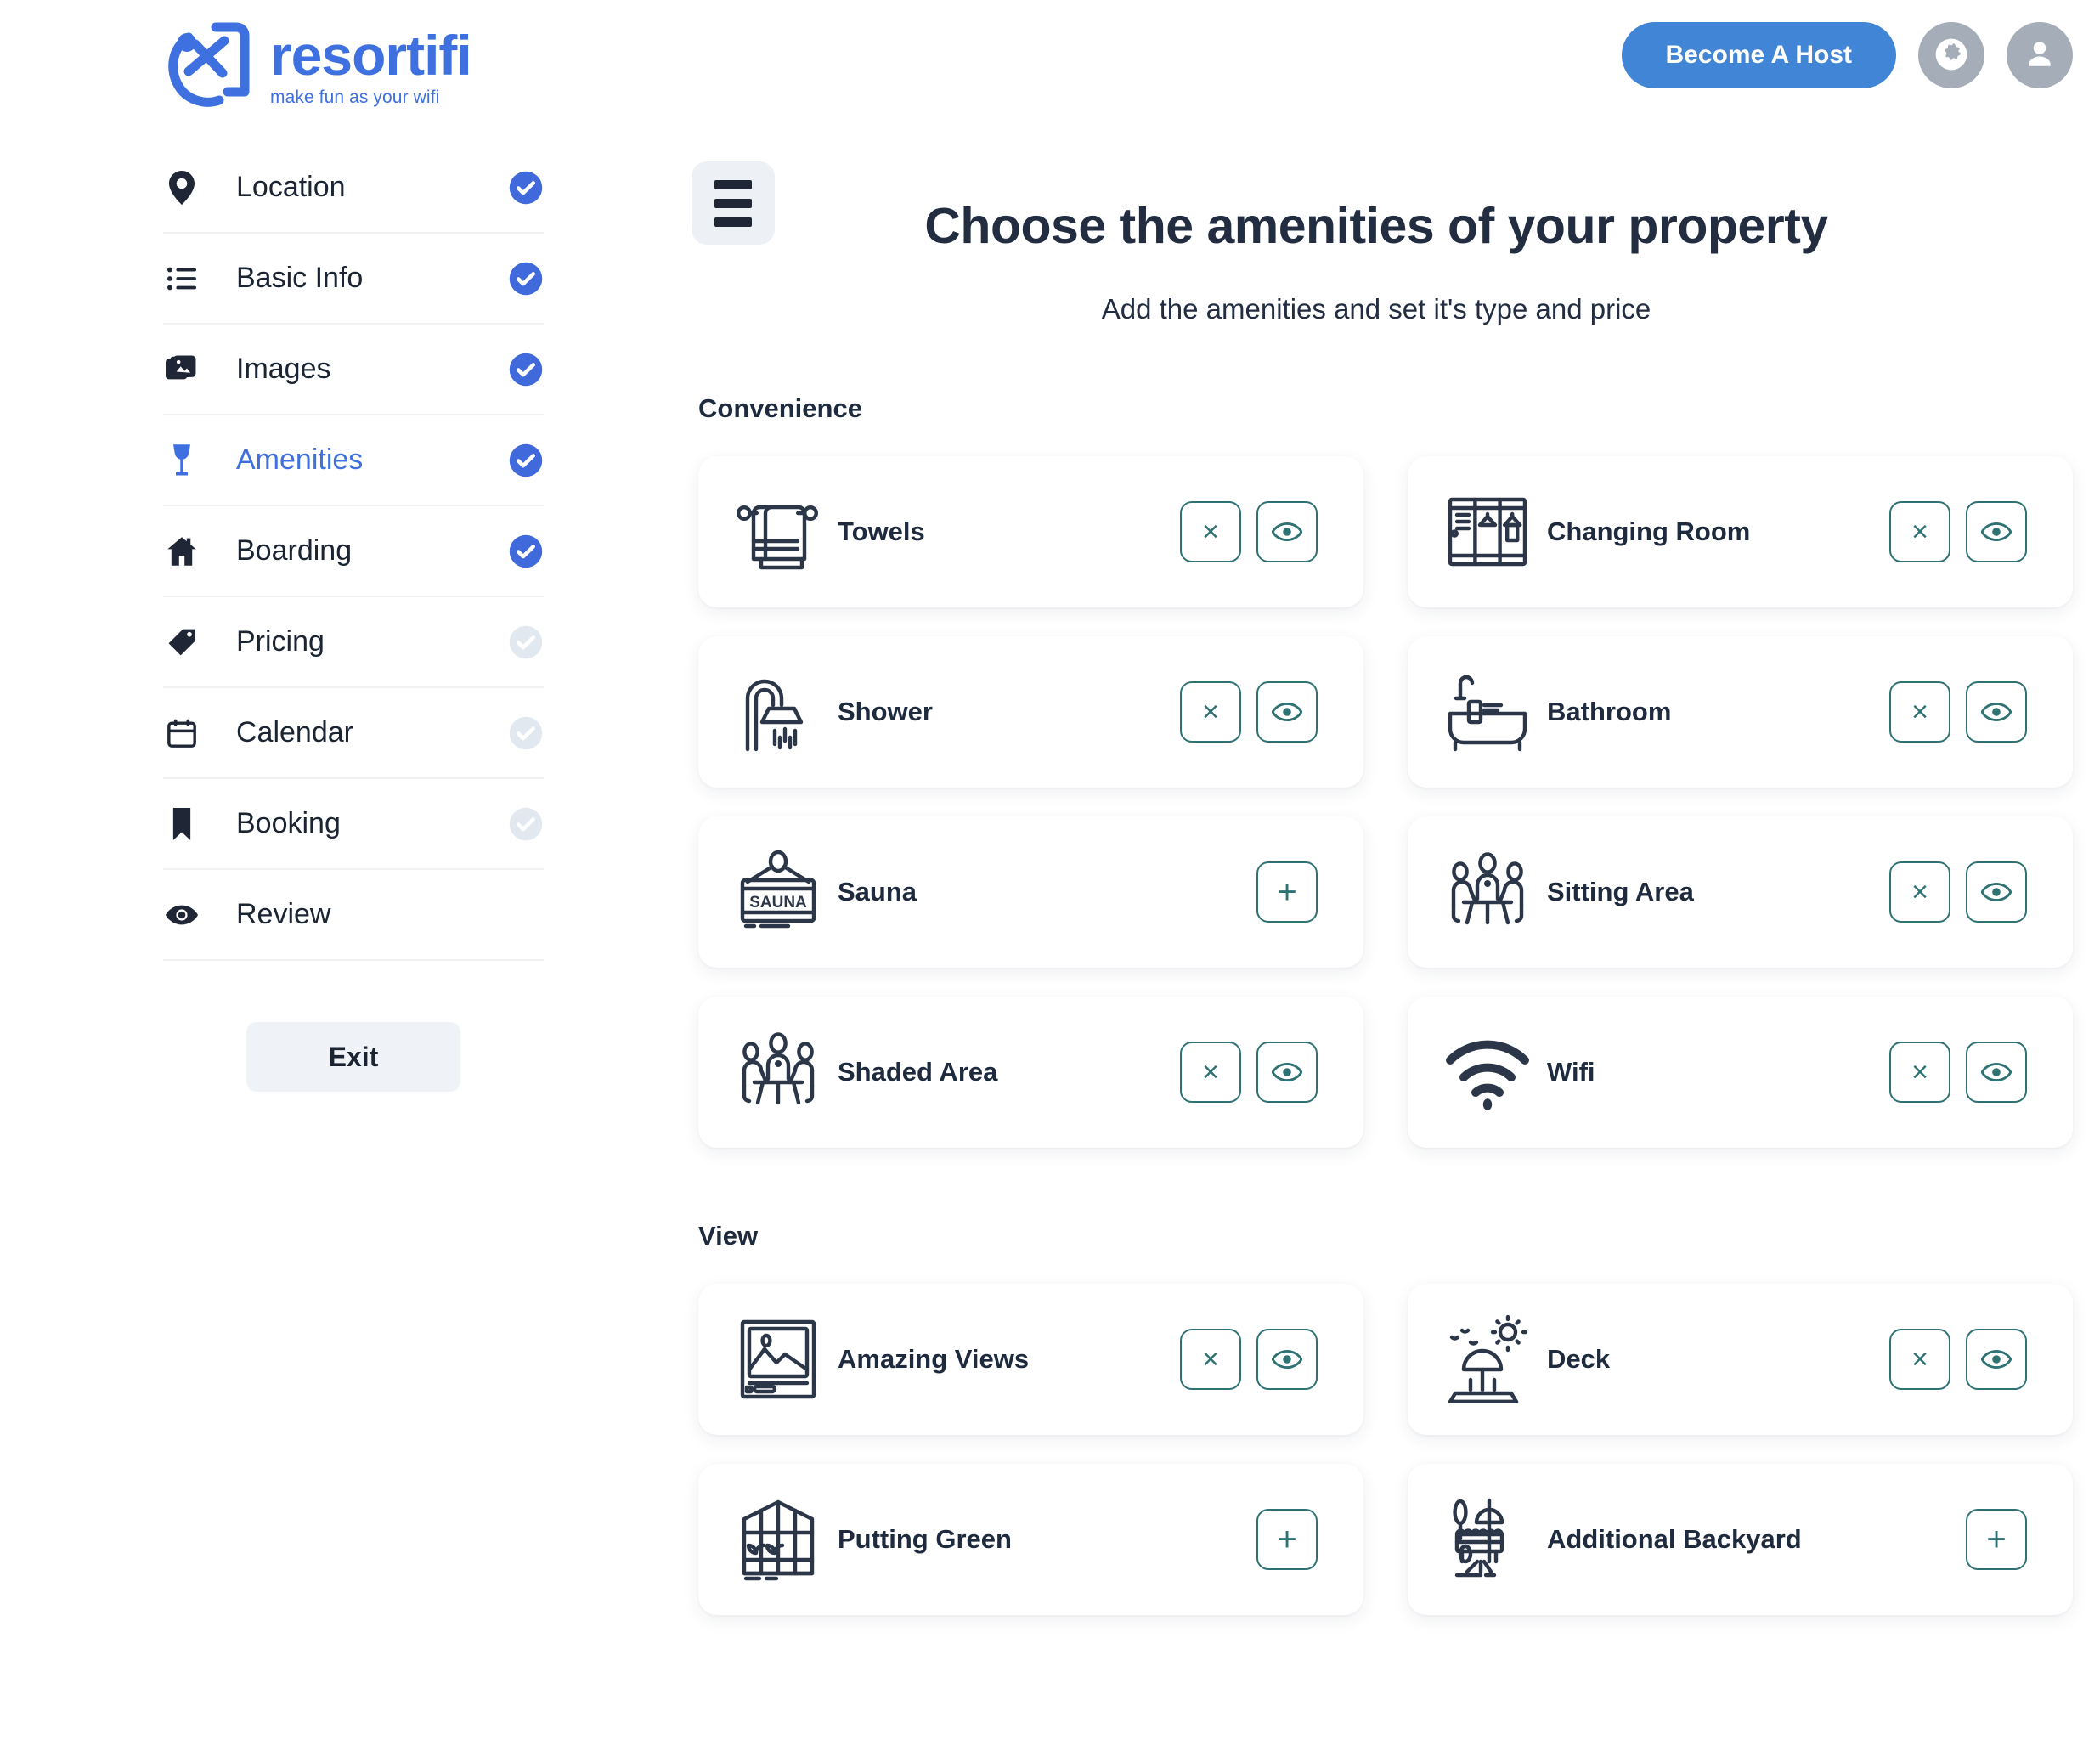  I want to click on amenity-card-additional-backyard: Additional Backyard +, so click(1740, 1540).